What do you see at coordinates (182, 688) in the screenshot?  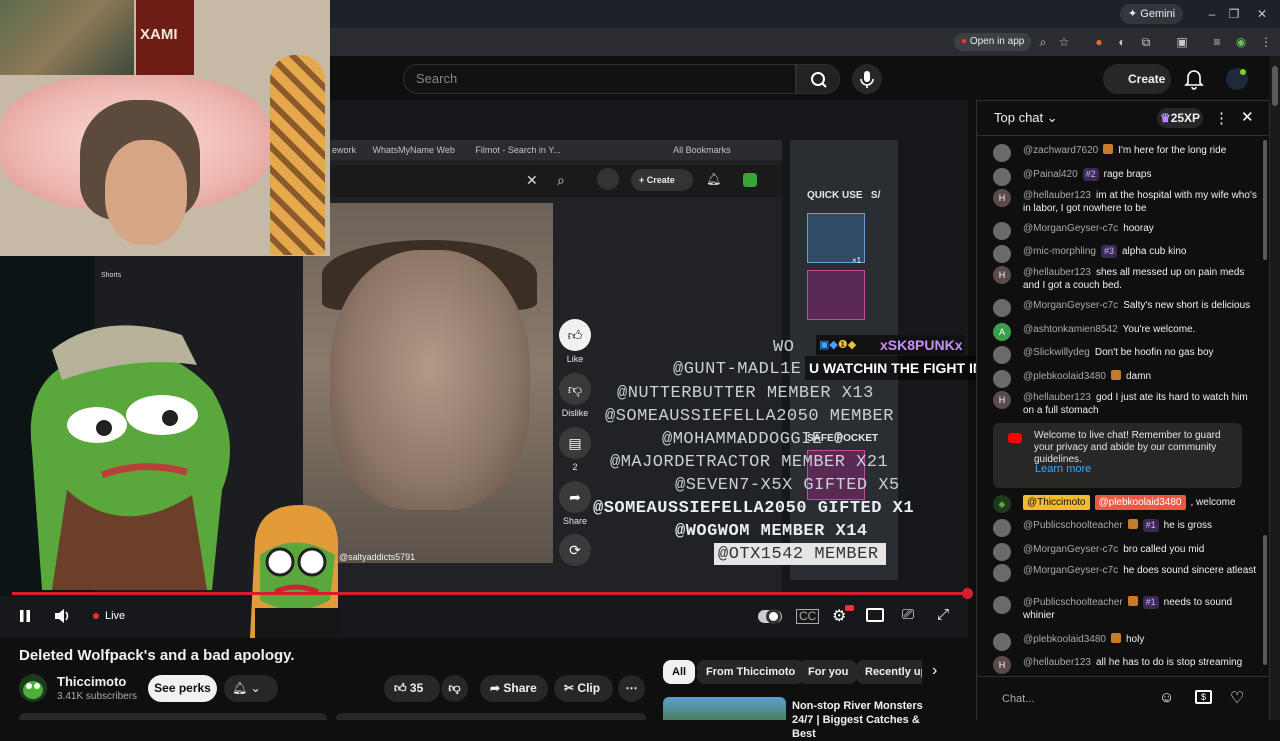 I see `see-perks-button: See perks` at bounding box center [182, 688].